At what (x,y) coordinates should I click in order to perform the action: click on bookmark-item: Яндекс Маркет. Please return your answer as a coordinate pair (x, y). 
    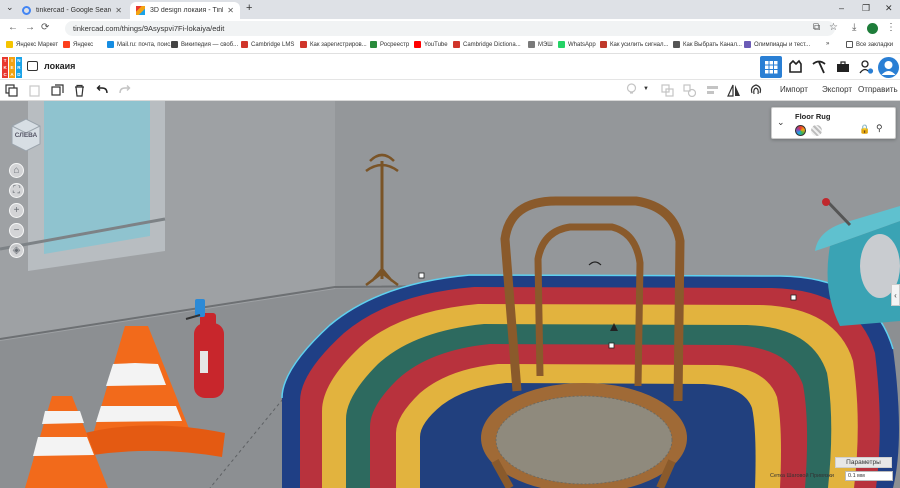
    Looking at the image, I should click on (32, 44).